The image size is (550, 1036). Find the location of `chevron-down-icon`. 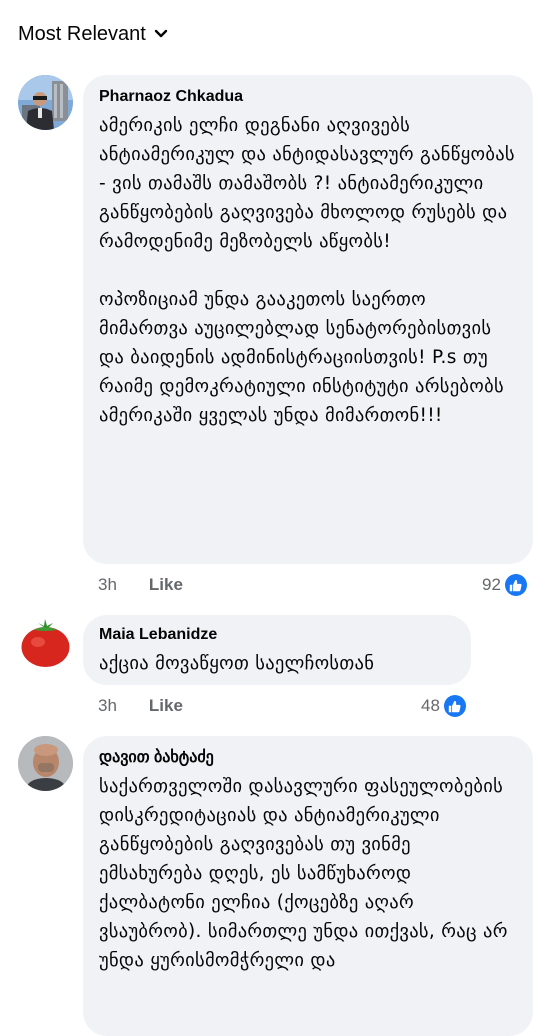

chevron-down-icon is located at coordinates (161, 34).